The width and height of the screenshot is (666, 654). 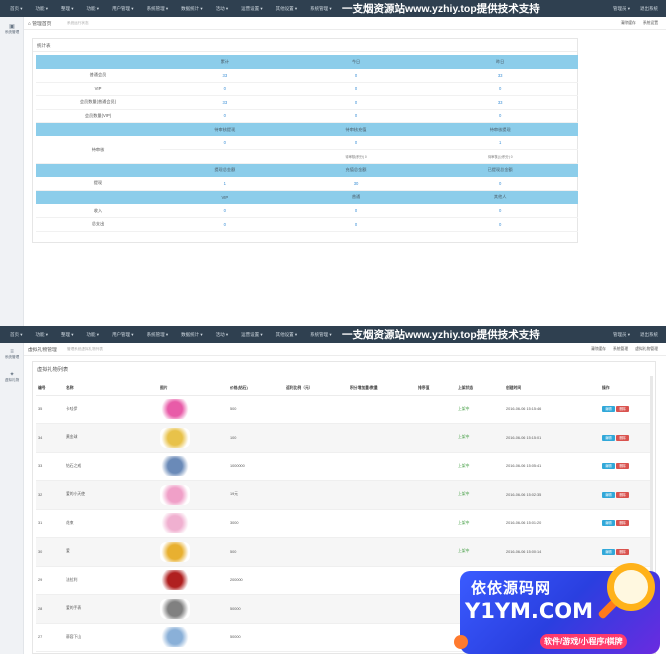 I want to click on header-cell, so click(x=98, y=62).